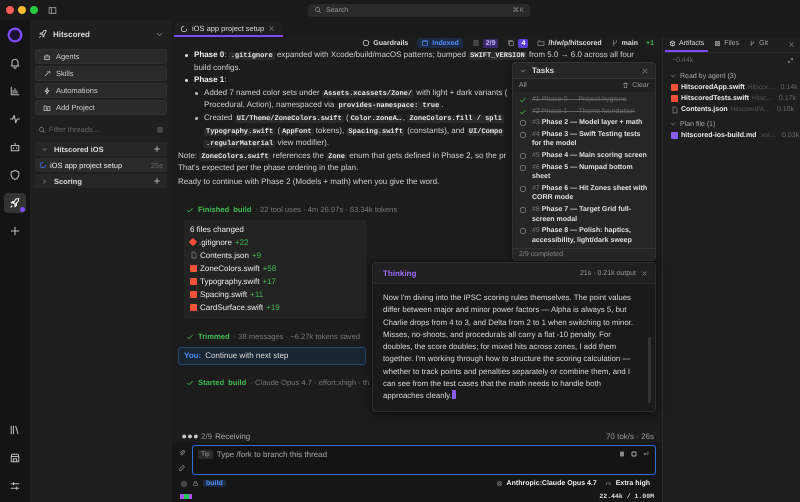  Describe the element at coordinates (646, 454) in the screenshot. I see `enter-icon` at that location.